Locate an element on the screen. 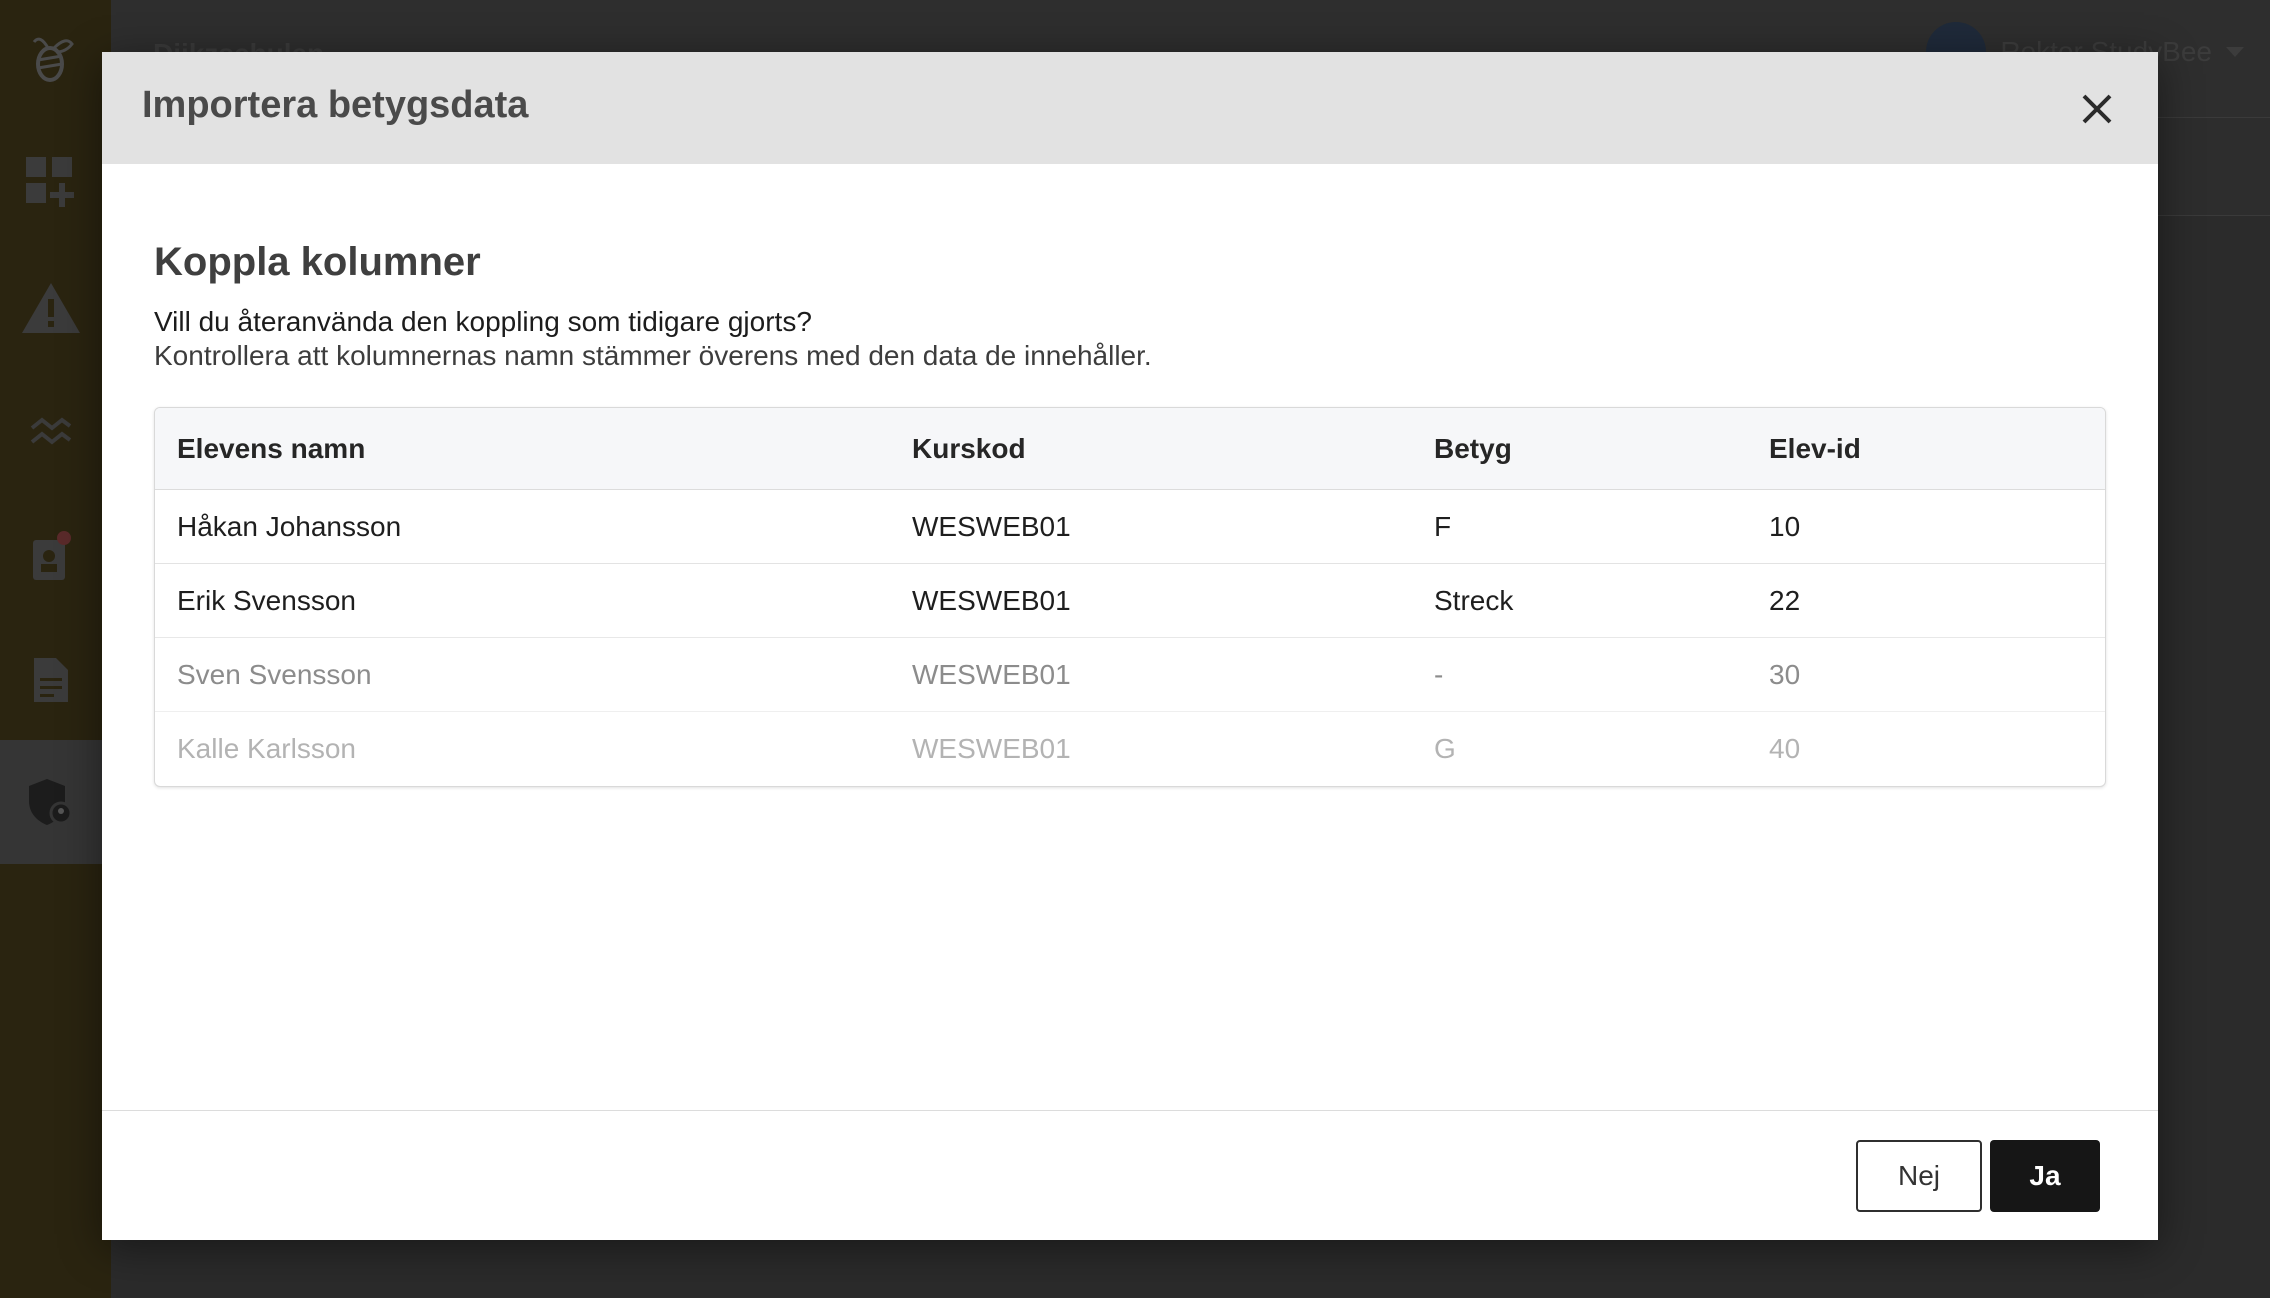 This screenshot has height=1298, width=2270. close-icon is located at coordinates (2097, 109).